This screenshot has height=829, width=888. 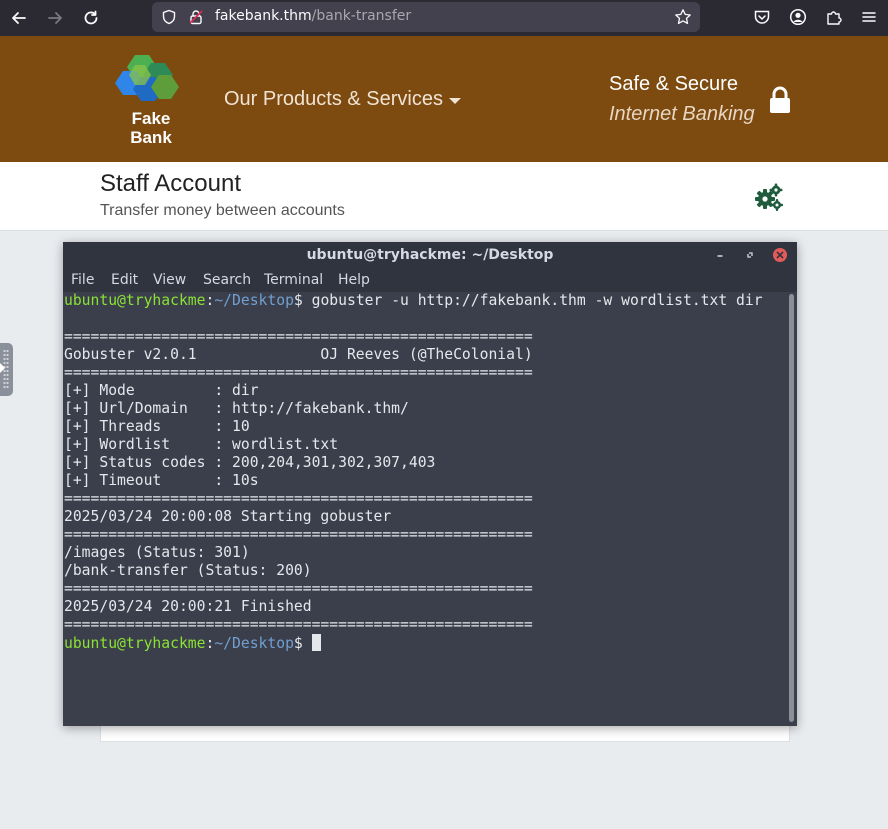 I want to click on page-title: Staff Account, so click(x=170, y=183).